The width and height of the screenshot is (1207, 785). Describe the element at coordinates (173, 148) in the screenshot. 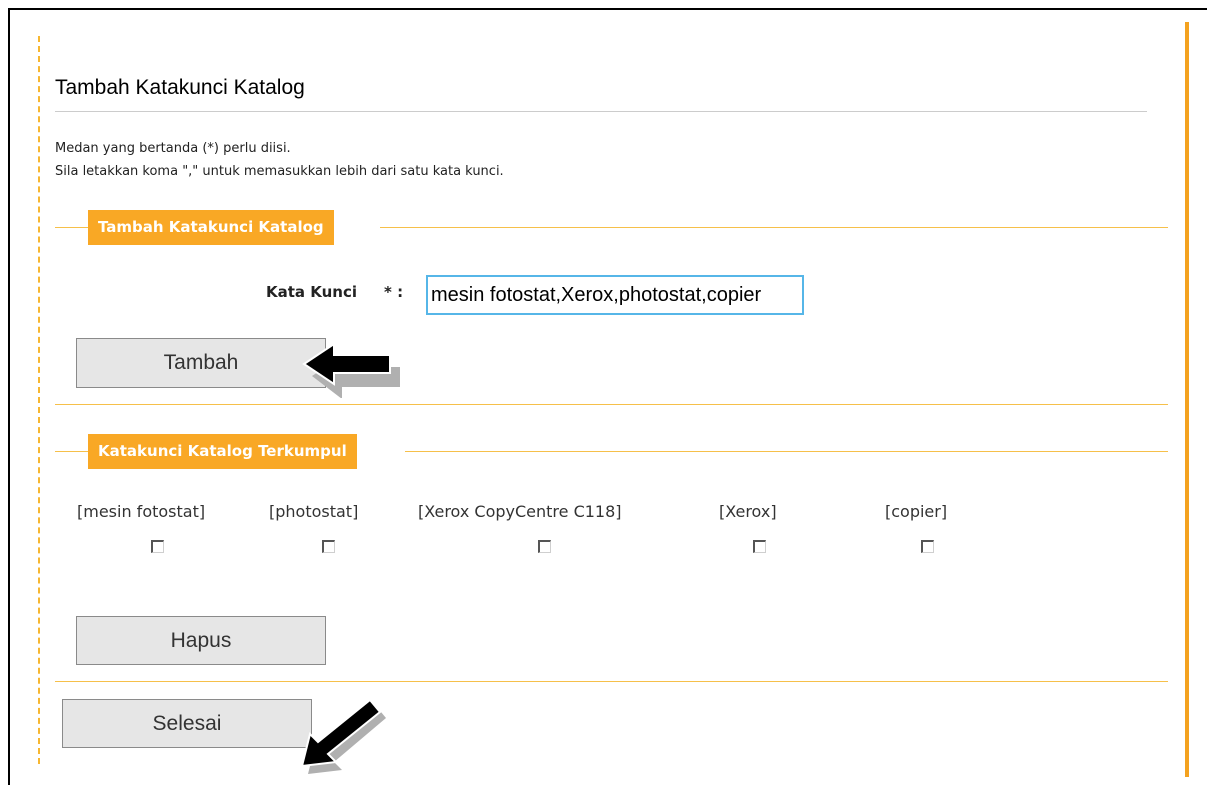

I see `required-note: Medan yang bertanda (*) perlu diisi.` at that location.